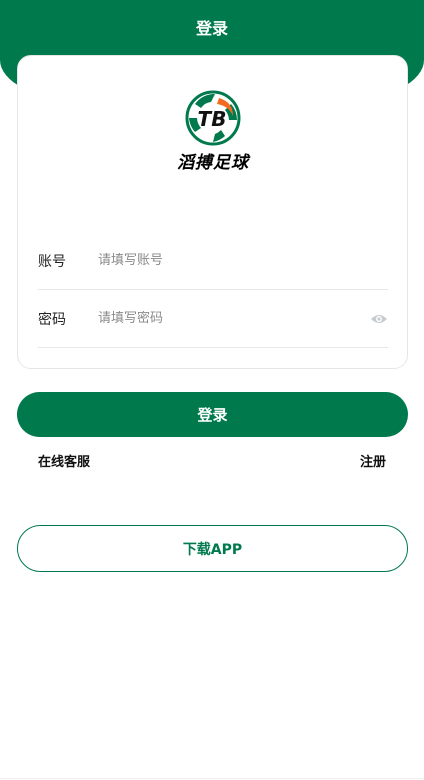  Describe the element at coordinates (212, 778) in the screenshot. I see `bottom-divider` at that location.